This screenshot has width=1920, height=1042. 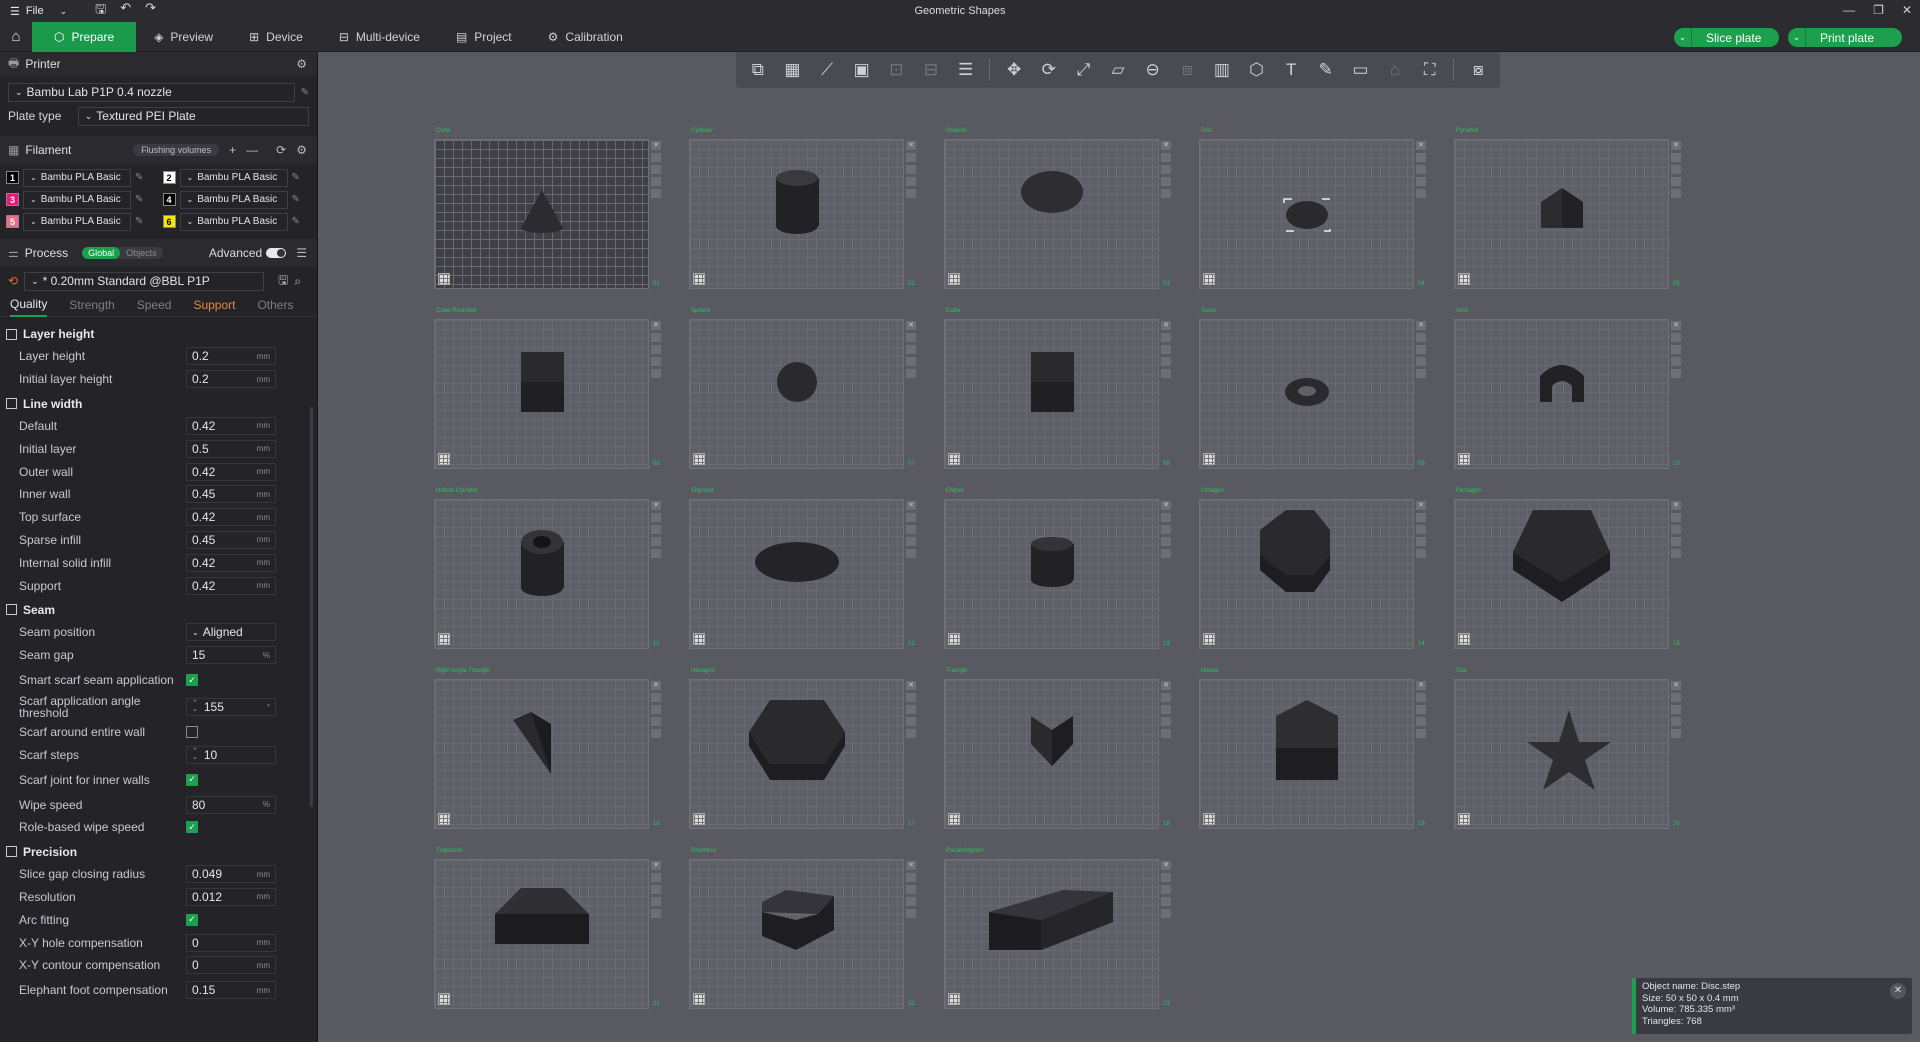 What do you see at coordinates (169, 177) in the screenshot?
I see `filament-color-swatch: 2` at bounding box center [169, 177].